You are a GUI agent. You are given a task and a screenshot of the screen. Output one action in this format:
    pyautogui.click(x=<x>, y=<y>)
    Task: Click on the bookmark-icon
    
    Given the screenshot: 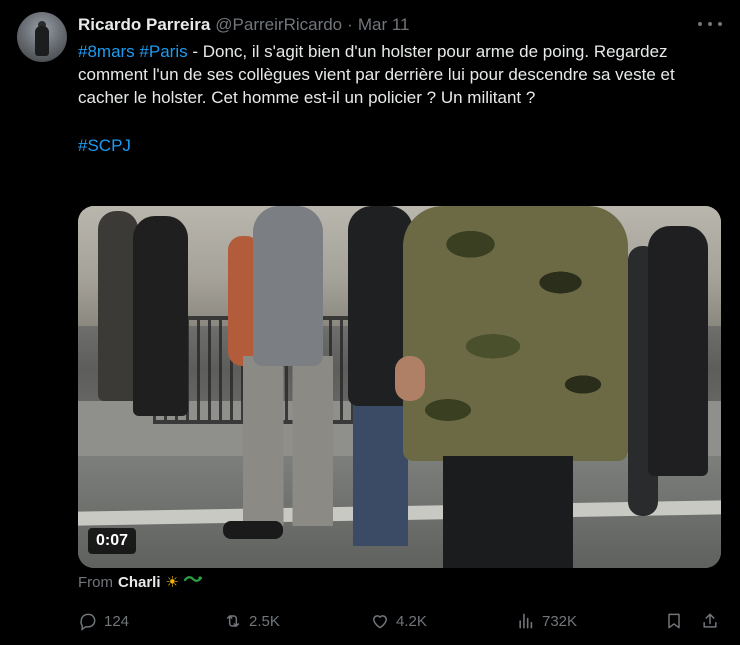 What is the action you would take?
    pyautogui.click(x=674, y=621)
    